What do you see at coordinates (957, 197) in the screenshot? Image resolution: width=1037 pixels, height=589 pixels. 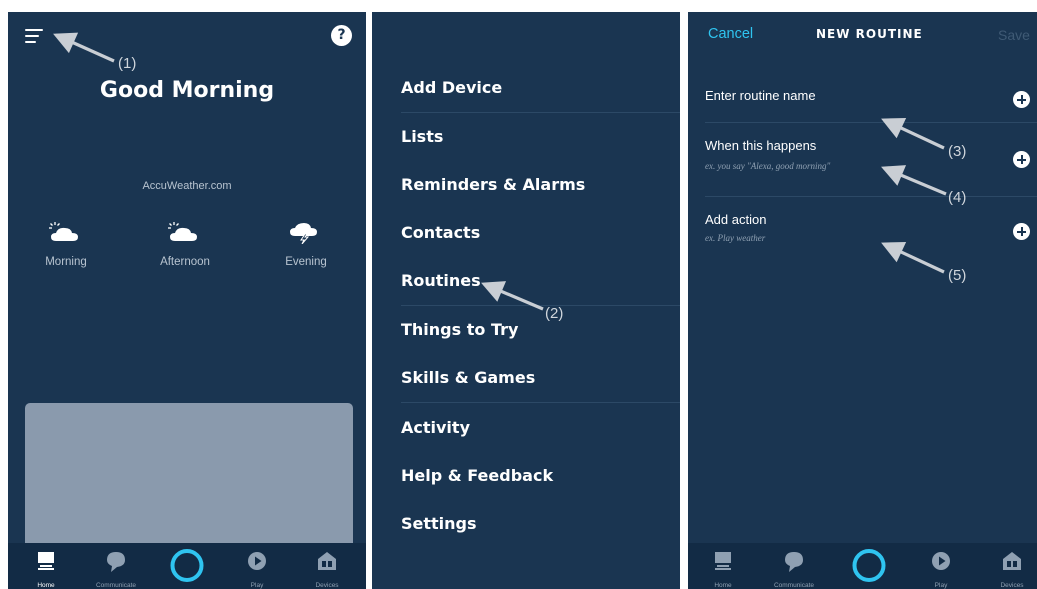 I see `annotation-label-4: (4)` at bounding box center [957, 197].